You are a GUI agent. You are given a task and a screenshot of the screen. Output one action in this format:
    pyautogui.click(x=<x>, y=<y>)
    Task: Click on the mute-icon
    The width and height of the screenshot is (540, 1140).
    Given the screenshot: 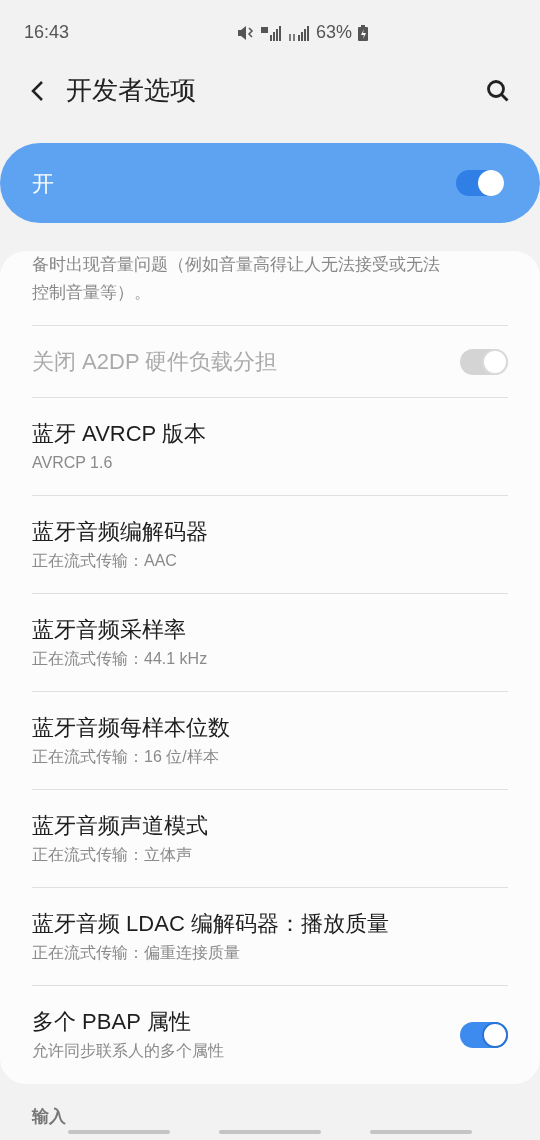 What is the action you would take?
    pyautogui.click(x=244, y=32)
    